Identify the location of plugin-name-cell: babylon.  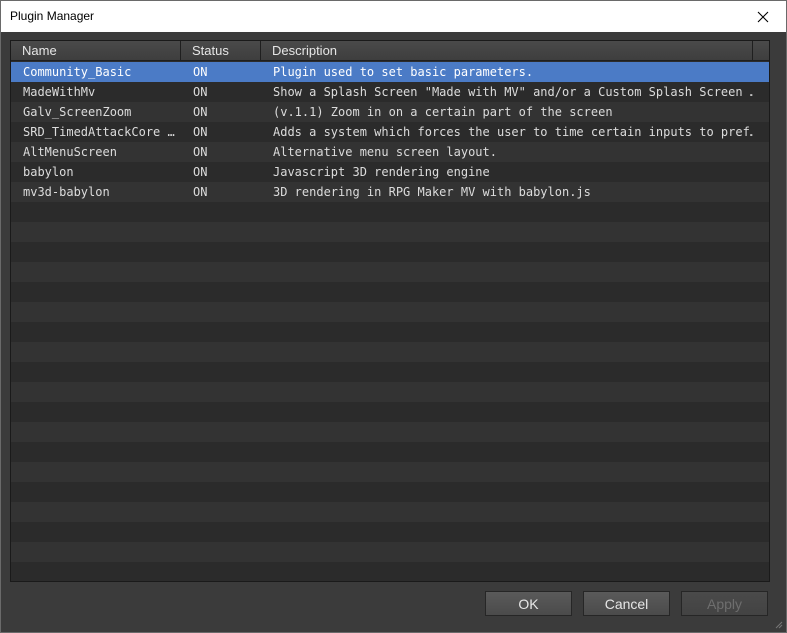
(48, 172).